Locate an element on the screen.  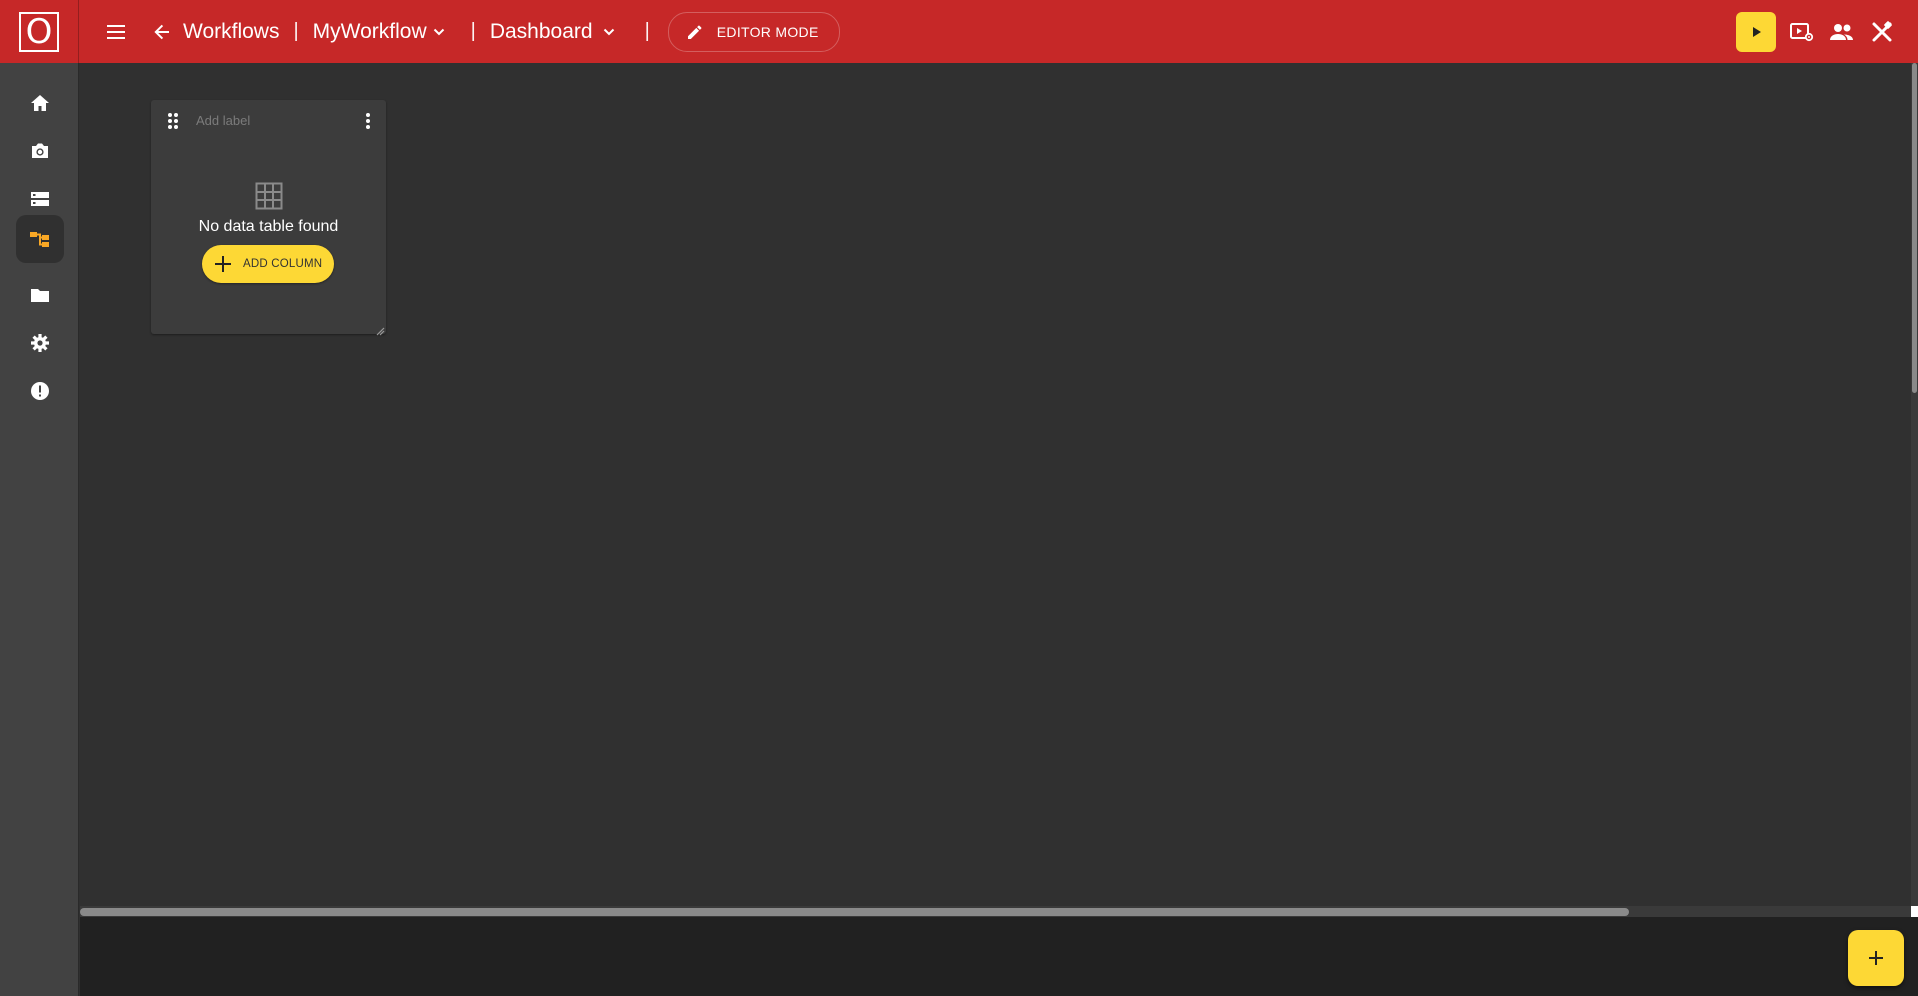
horizontal-scrollbar is located at coordinates (995, 911).